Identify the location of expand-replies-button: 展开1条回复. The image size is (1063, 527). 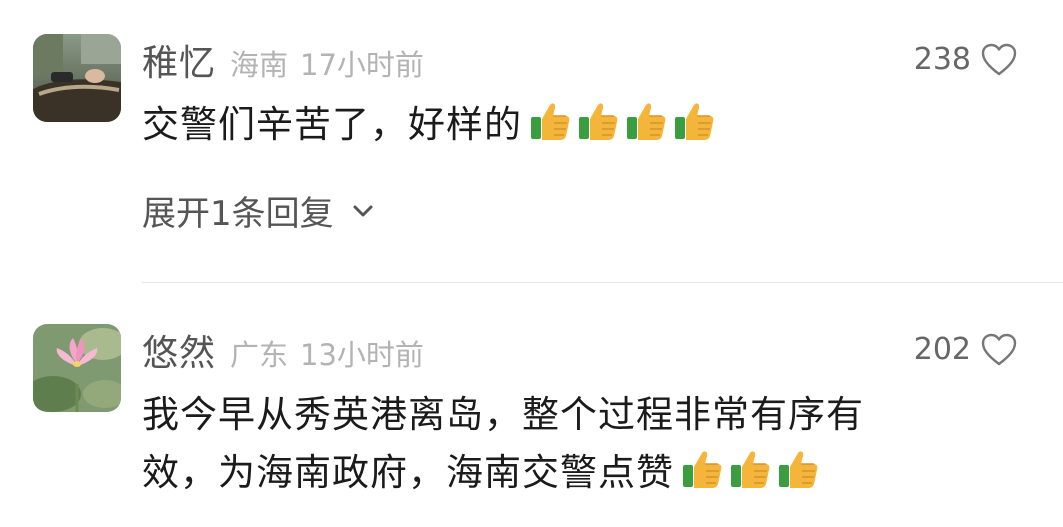
(259, 210).